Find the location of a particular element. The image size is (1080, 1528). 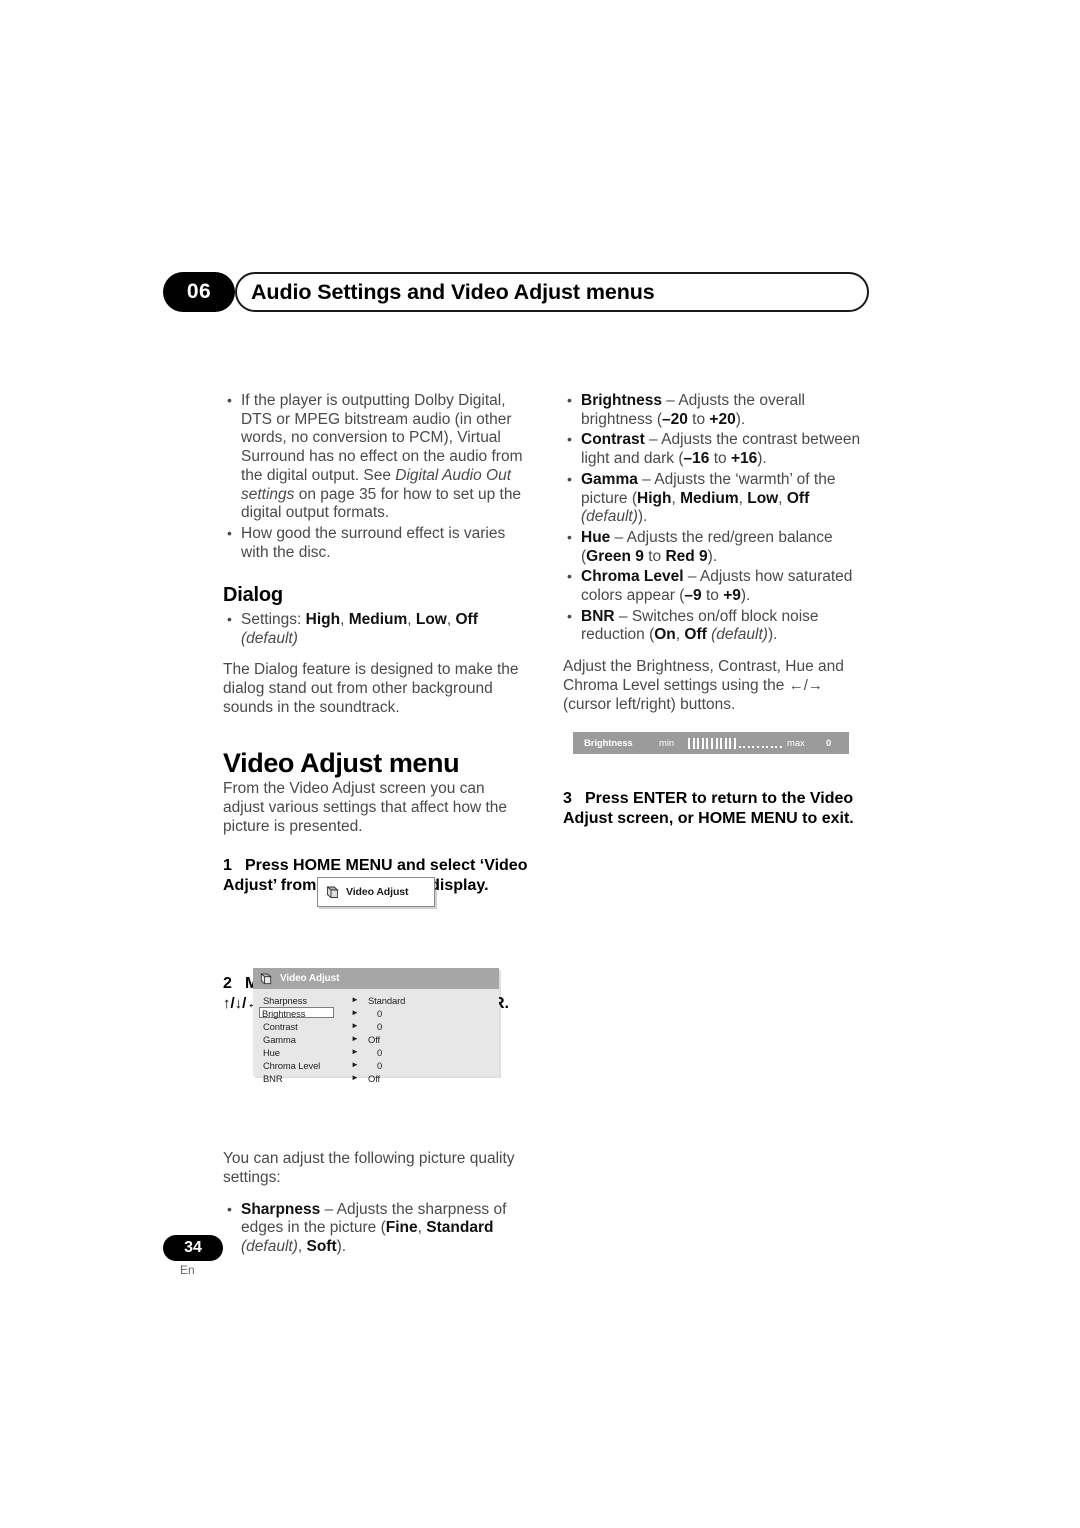

page-number: 34 is located at coordinates (193, 1248).